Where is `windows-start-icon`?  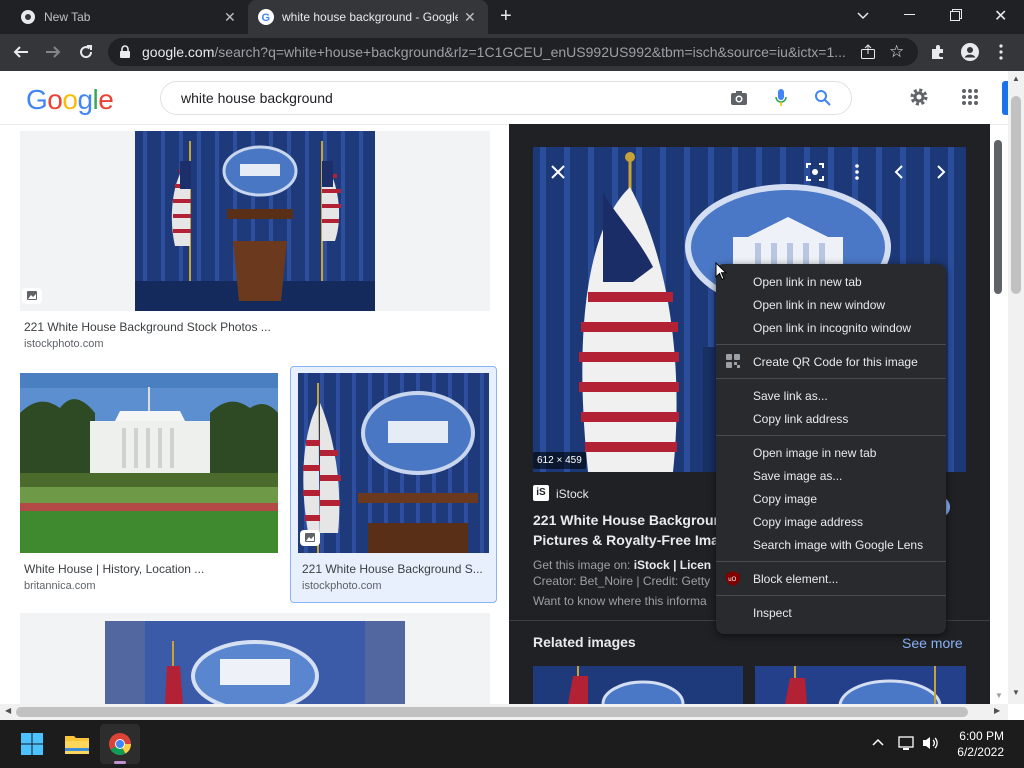 windows-start-icon is located at coordinates (32, 744).